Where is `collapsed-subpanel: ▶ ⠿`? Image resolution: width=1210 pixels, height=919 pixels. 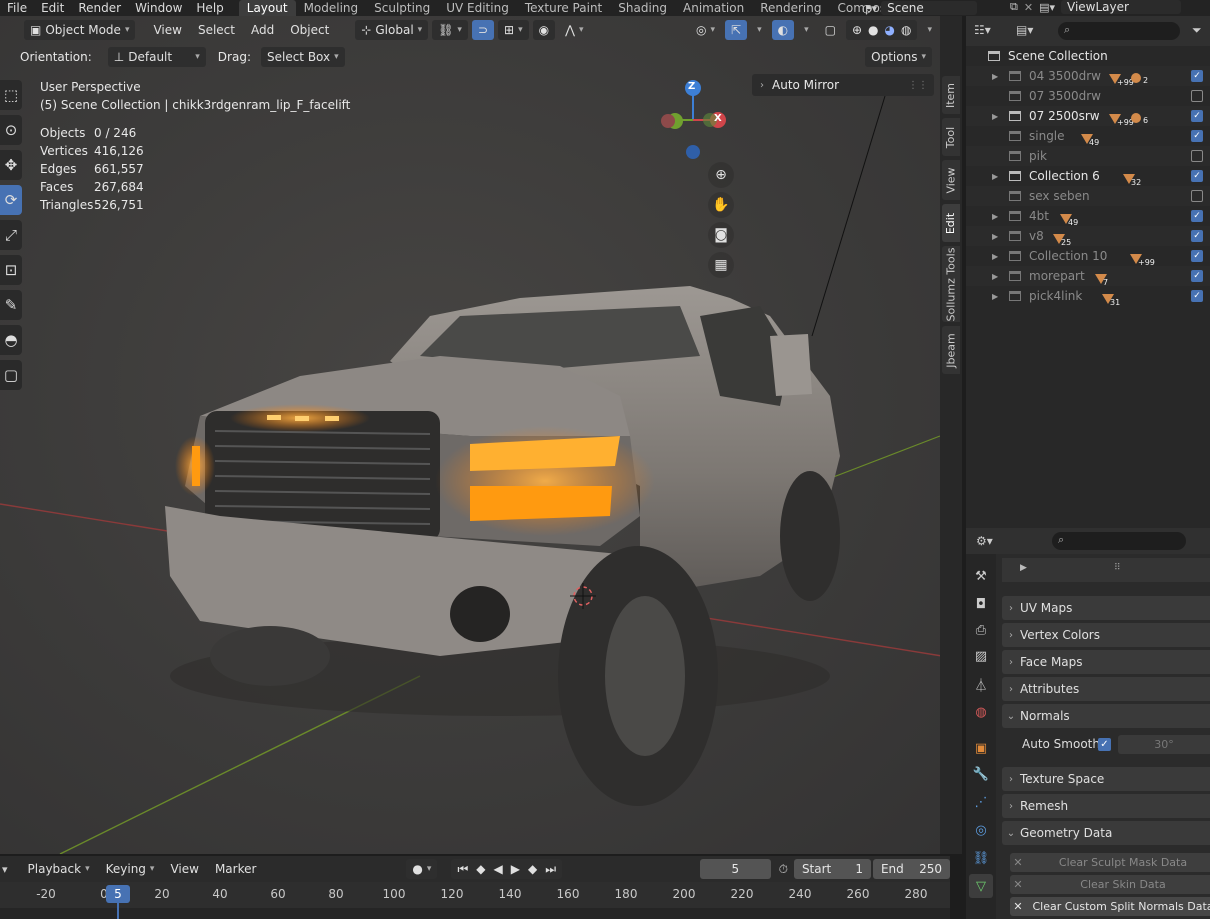 collapsed-subpanel: ▶ ⠿ is located at coordinates (1106, 570).